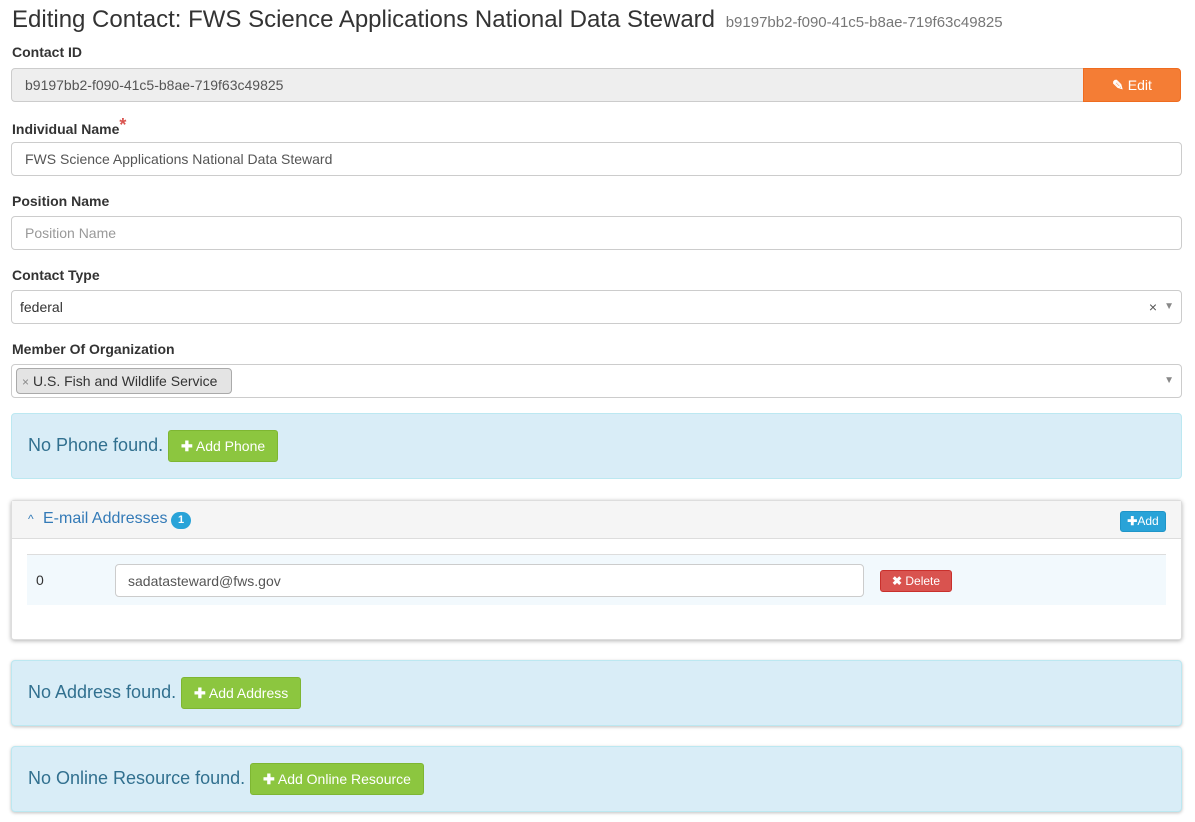  Describe the element at coordinates (596, 446) in the screenshot. I see `phone-panel: No Phone found. ✚ Add Phone` at that location.